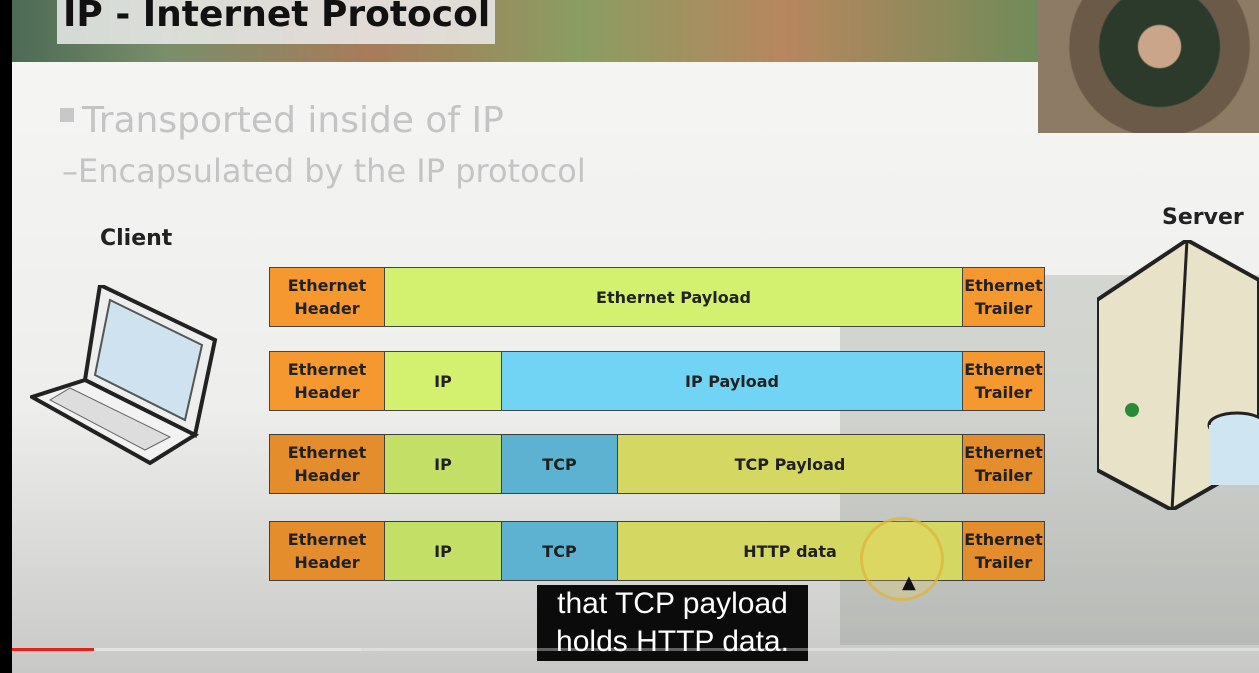 This screenshot has height=673, width=1259. What do you see at coordinates (635, 649) in the screenshot?
I see `progress-bar` at bounding box center [635, 649].